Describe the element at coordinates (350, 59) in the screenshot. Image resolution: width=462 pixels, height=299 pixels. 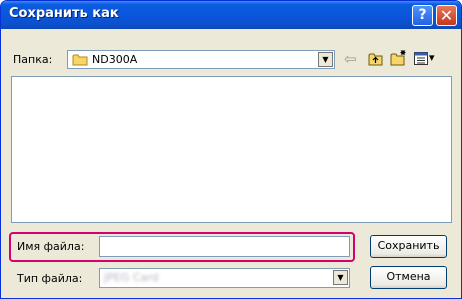
I see `back-icon: ⇦` at that location.